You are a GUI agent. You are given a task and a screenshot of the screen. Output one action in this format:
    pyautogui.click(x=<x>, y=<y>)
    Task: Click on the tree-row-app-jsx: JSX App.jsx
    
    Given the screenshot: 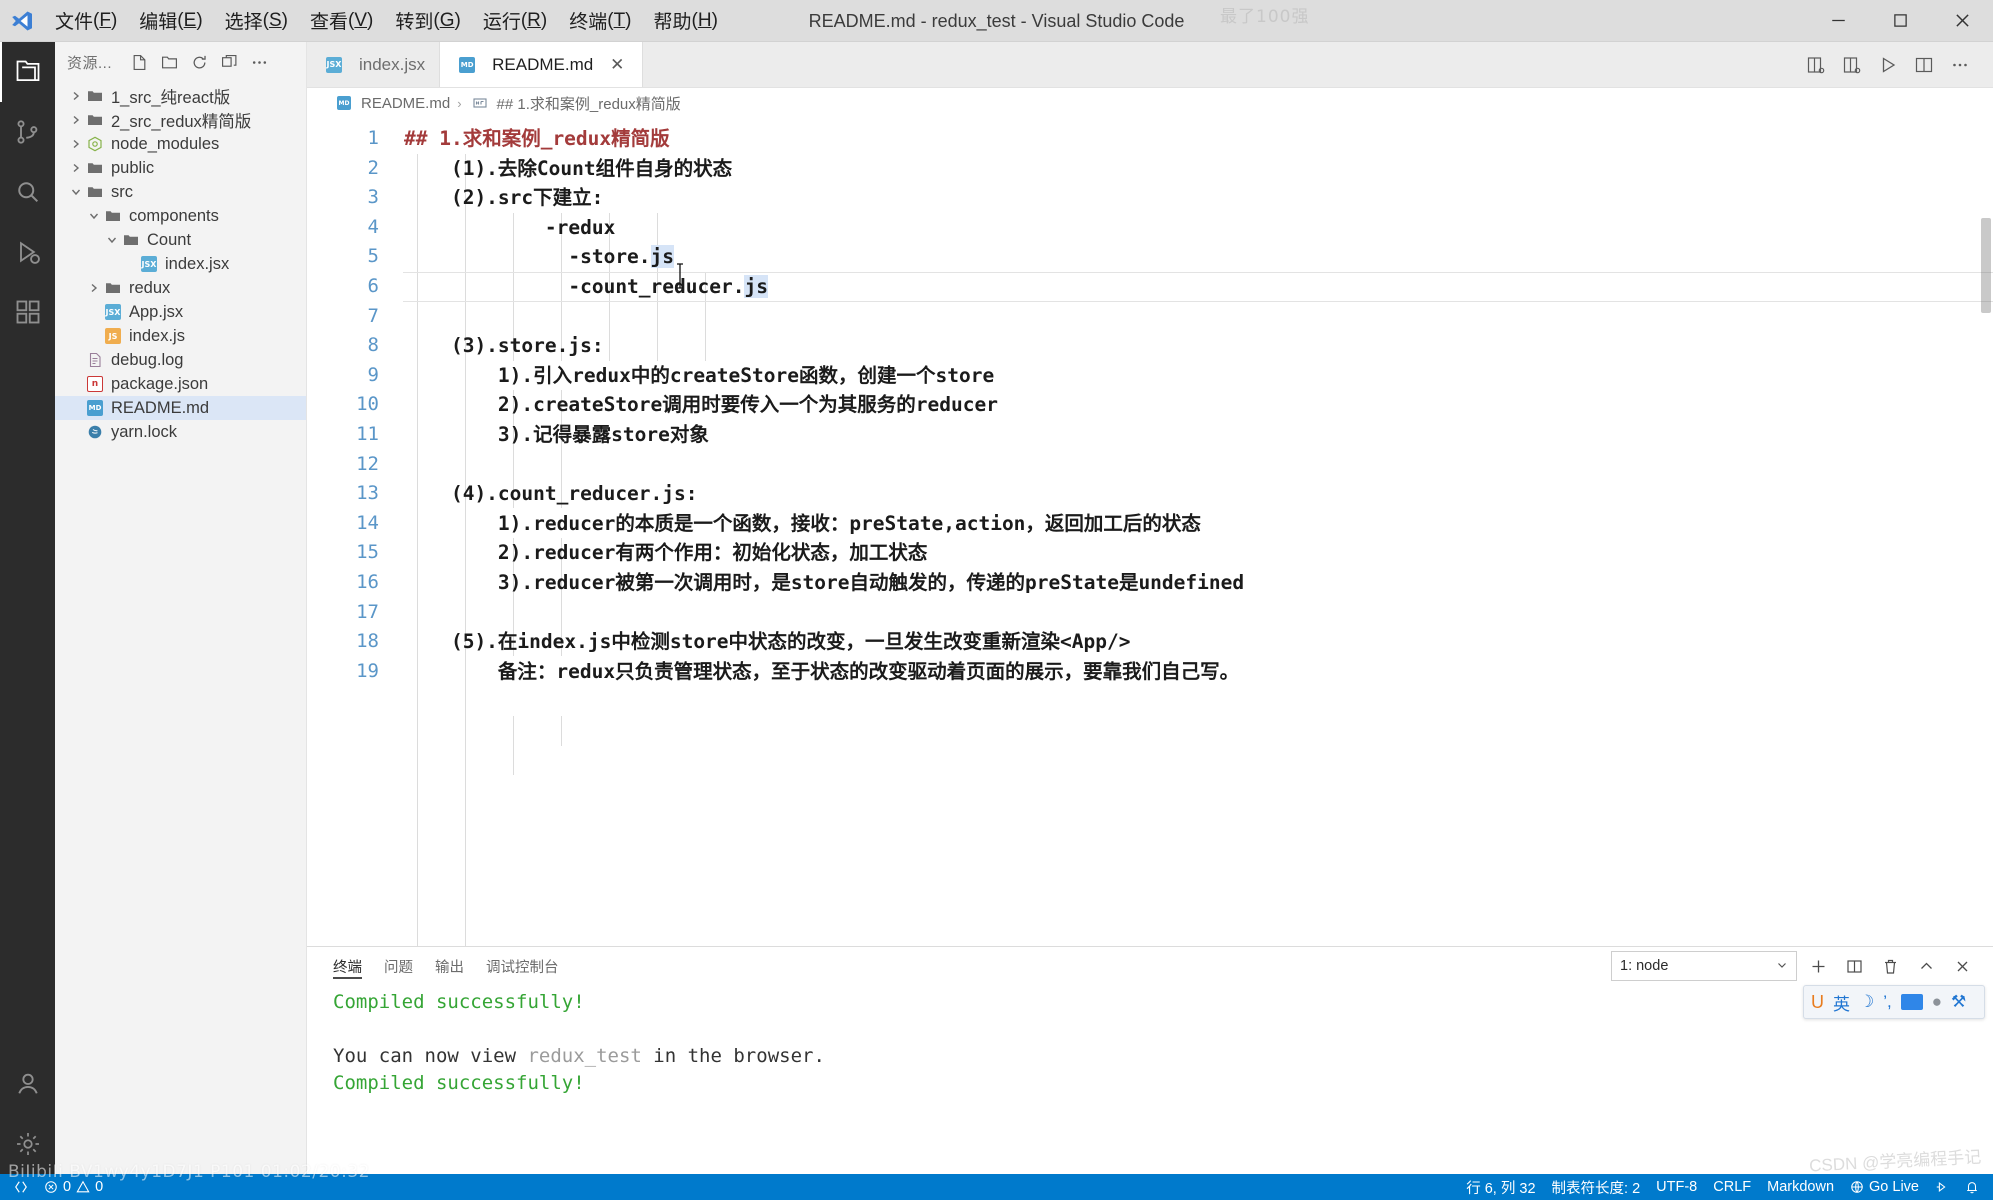 What is the action you would take?
    pyautogui.click(x=180, y=312)
    